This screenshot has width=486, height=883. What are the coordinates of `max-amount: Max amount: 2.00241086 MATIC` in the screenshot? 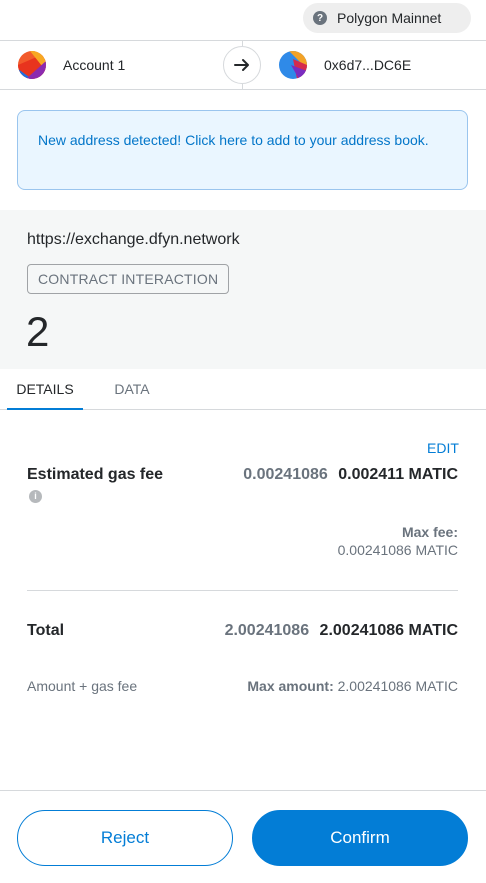 It's located at (352, 686).